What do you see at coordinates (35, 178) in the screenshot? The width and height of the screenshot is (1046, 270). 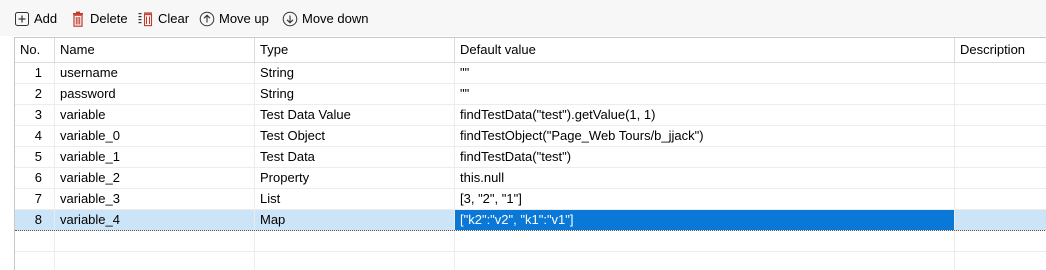 I see `row-number: 6` at bounding box center [35, 178].